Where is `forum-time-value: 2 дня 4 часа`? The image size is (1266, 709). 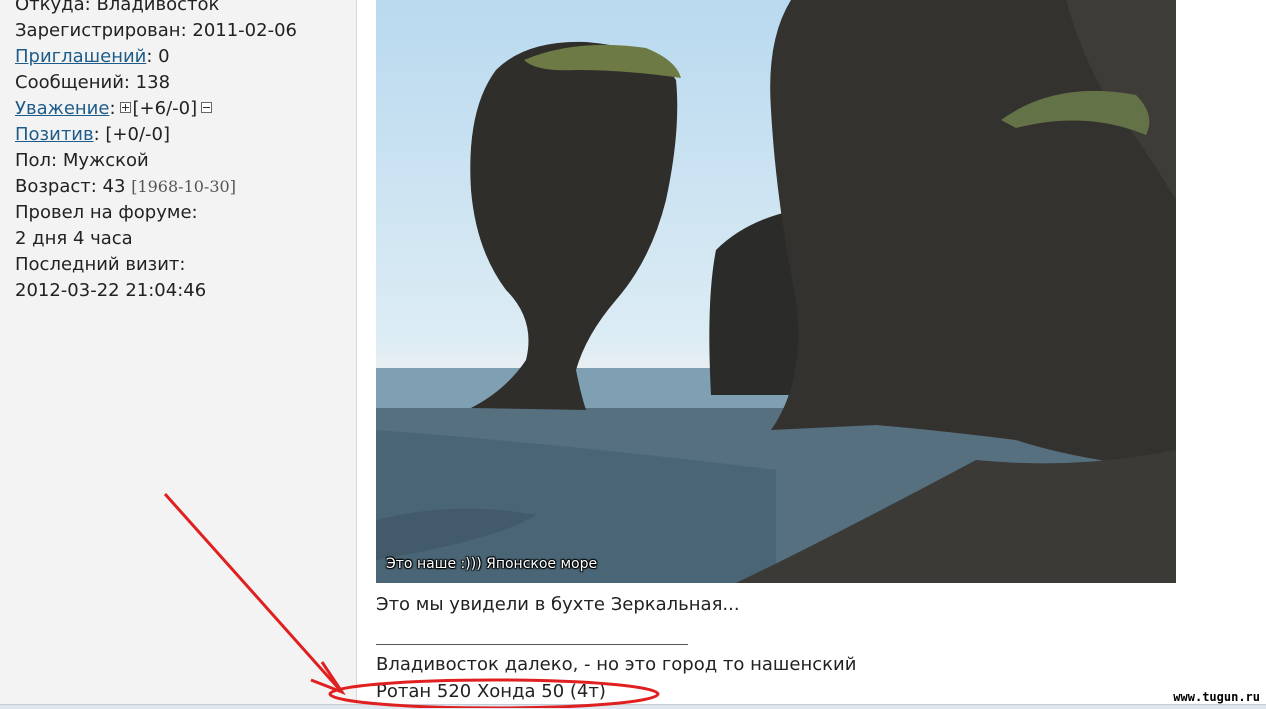 forum-time-value: 2 дня 4 часа is located at coordinates (74, 238).